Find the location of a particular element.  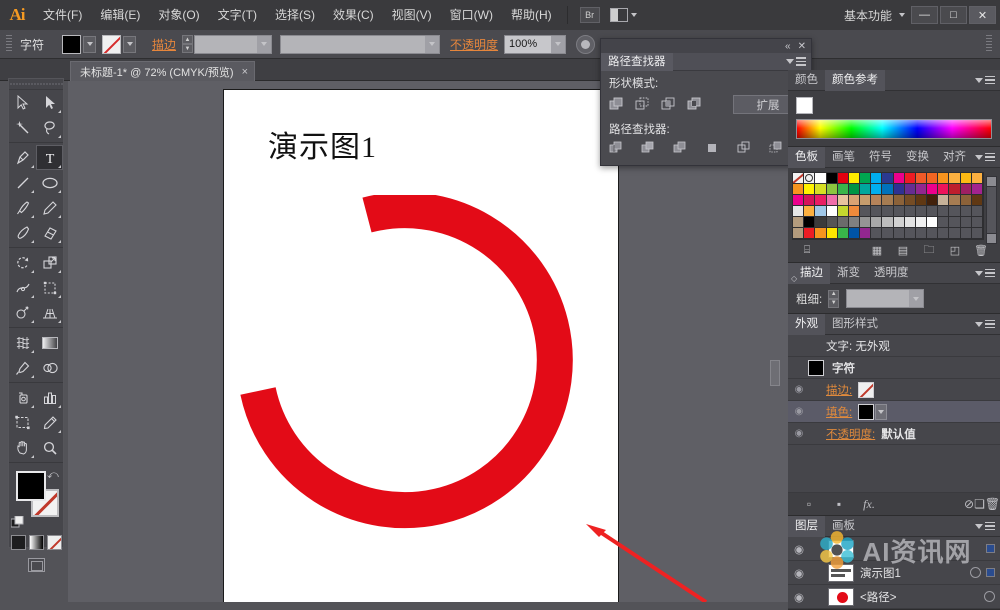

crop-icon is located at coordinates (712, 149).